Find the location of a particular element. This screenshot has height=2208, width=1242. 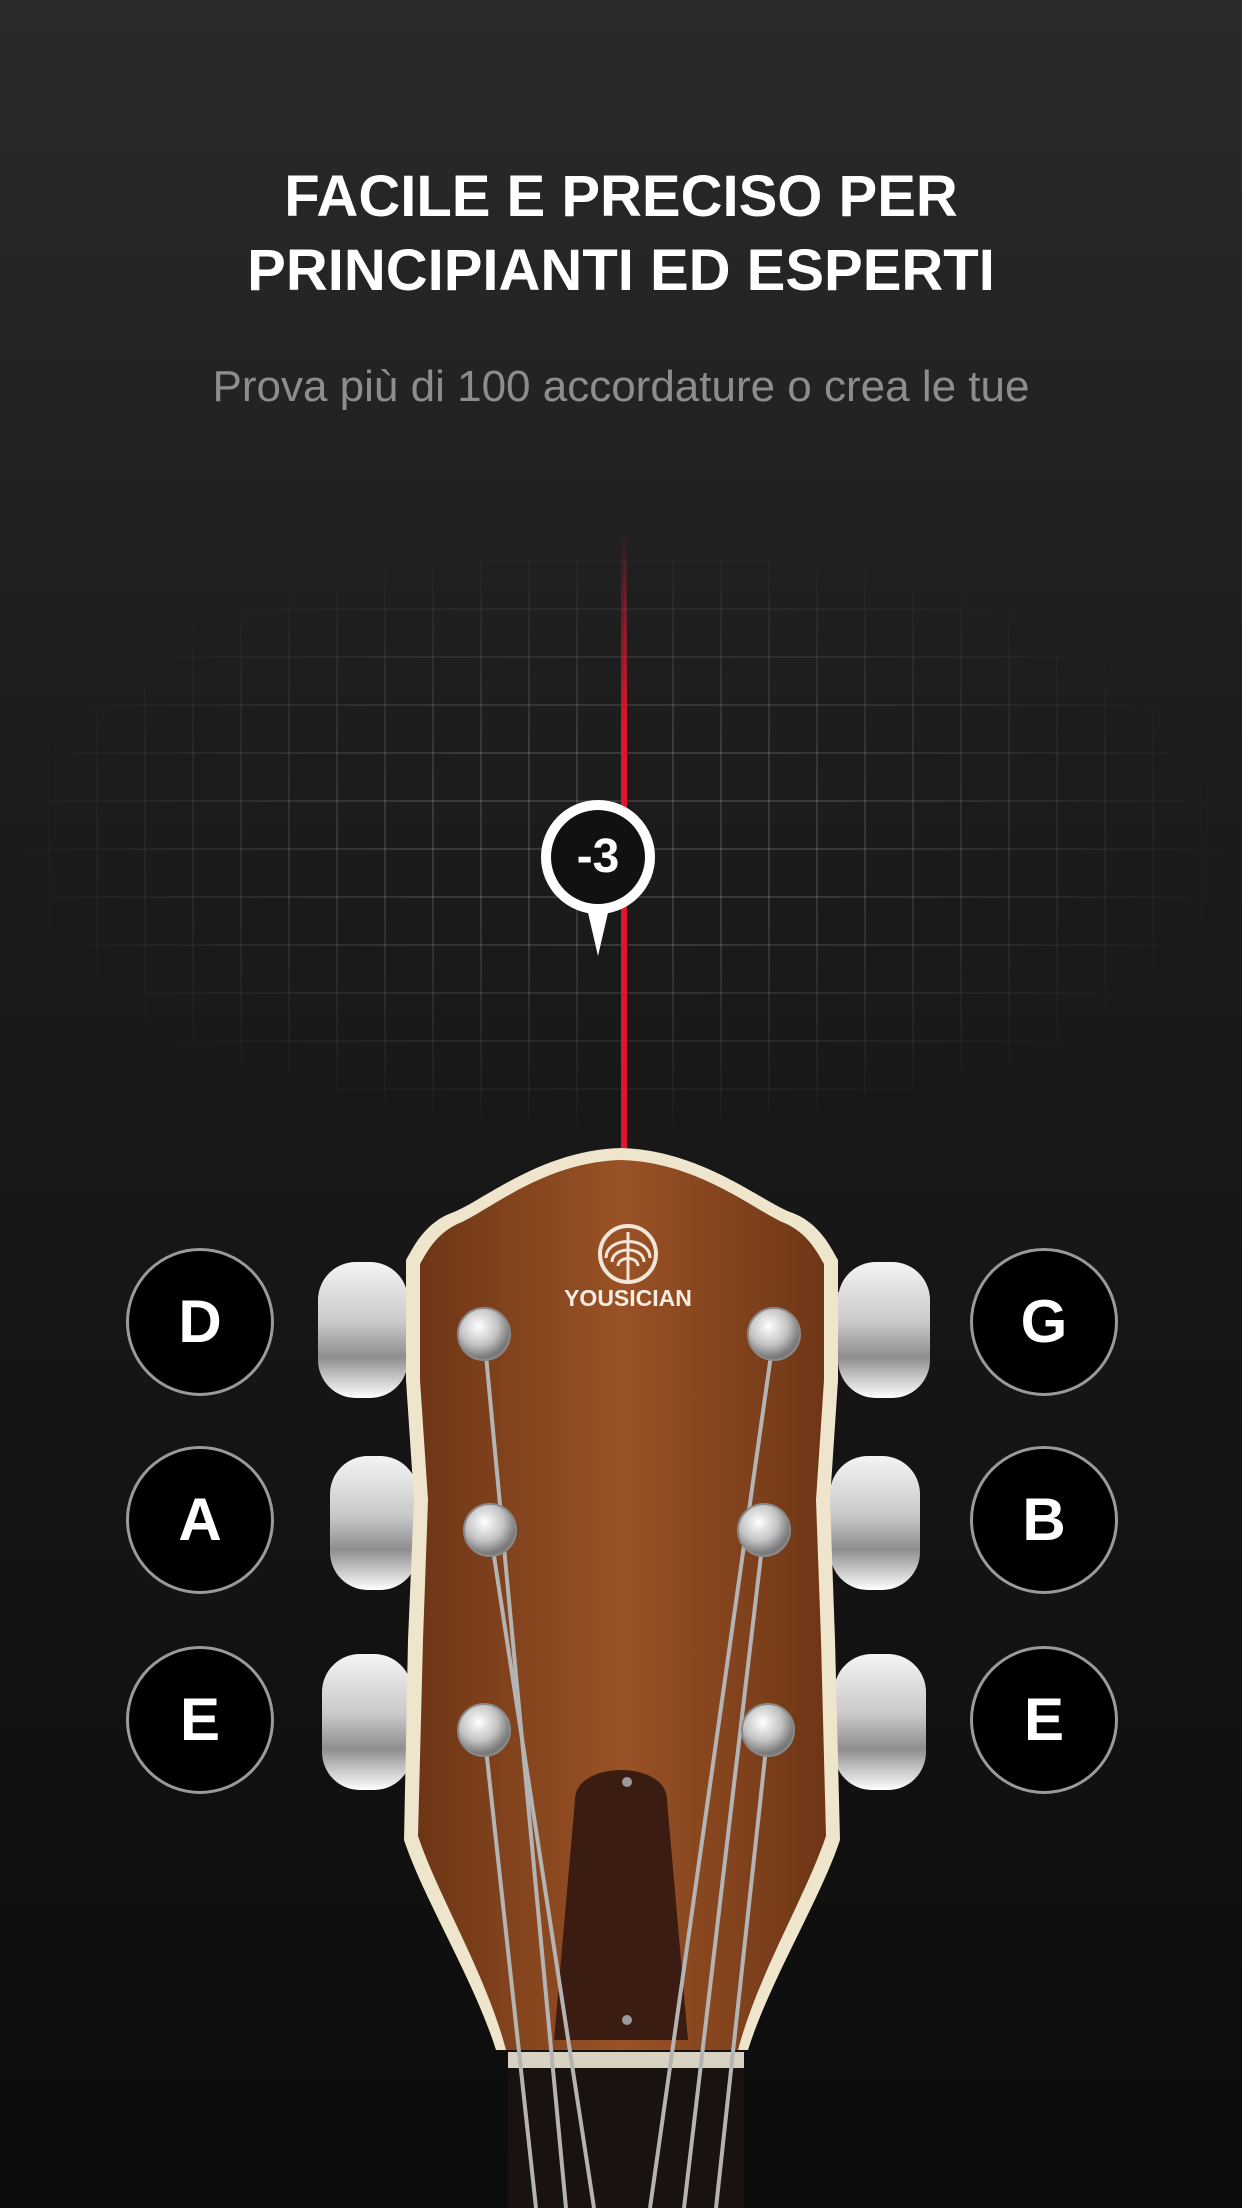

headline-line-2: PRINCIPIANTI ED ESPERTI is located at coordinates (621, 270).